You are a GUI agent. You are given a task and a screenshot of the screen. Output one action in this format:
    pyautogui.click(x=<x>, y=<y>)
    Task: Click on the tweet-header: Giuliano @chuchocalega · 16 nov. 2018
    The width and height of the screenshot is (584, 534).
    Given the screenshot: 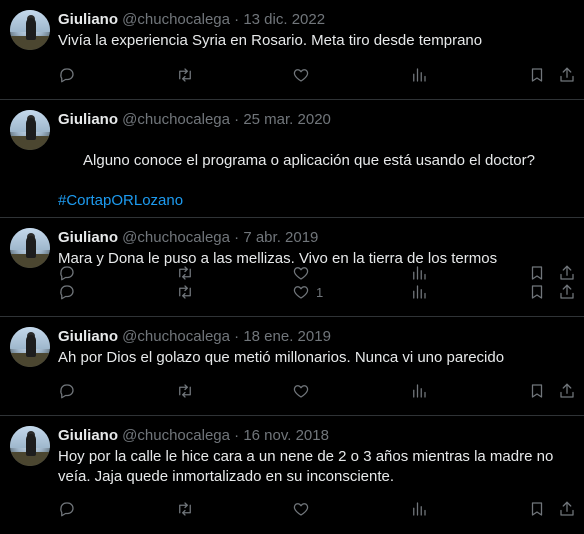 What is the action you would take?
    pyautogui.click(x=315, y=436)
    